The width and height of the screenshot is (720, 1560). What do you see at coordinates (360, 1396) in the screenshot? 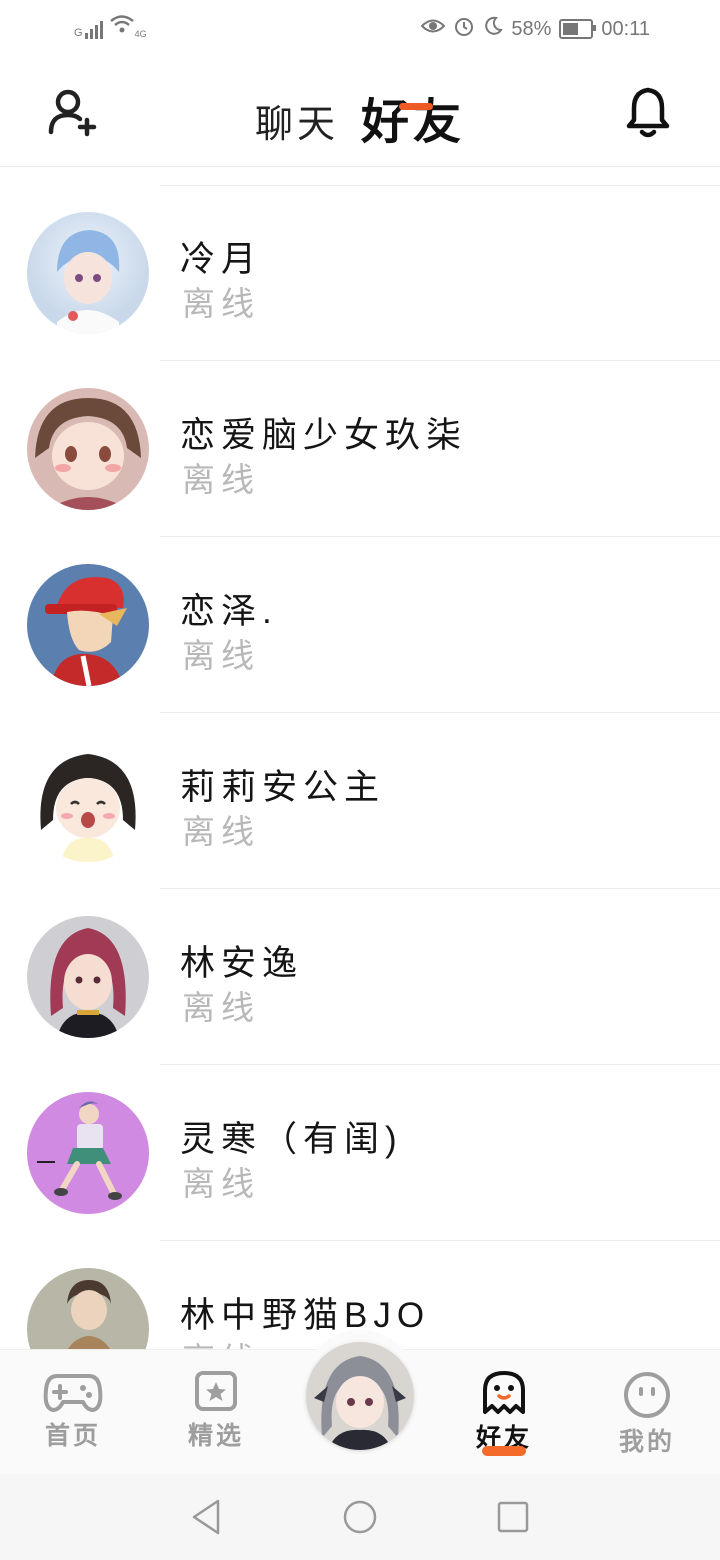
I see `my-avatar` at bounding box center [360, 1396].